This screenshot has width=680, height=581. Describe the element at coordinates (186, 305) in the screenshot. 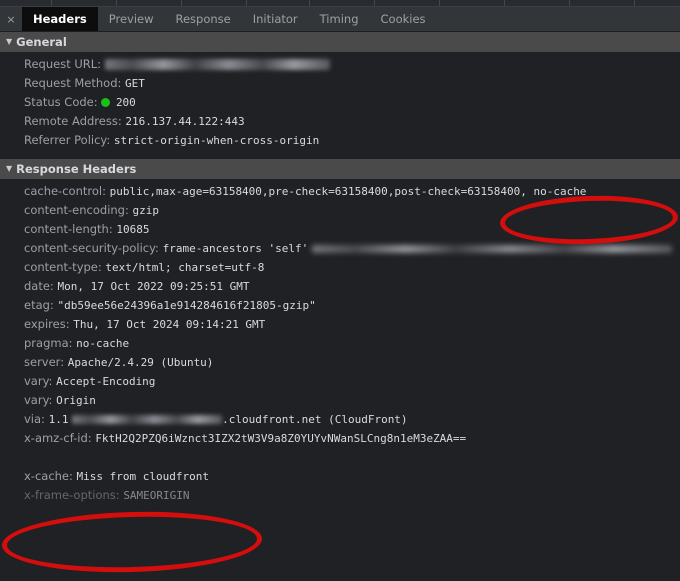

I see `header-value: "db59ee56e24396a1e914284616f21805-gzip"` at that location.